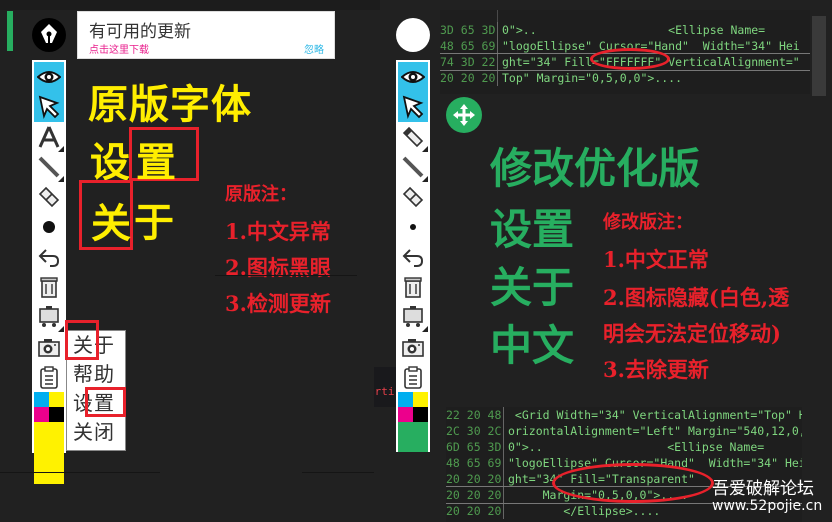  I want to click on right-toolbar, so click(413, 256).